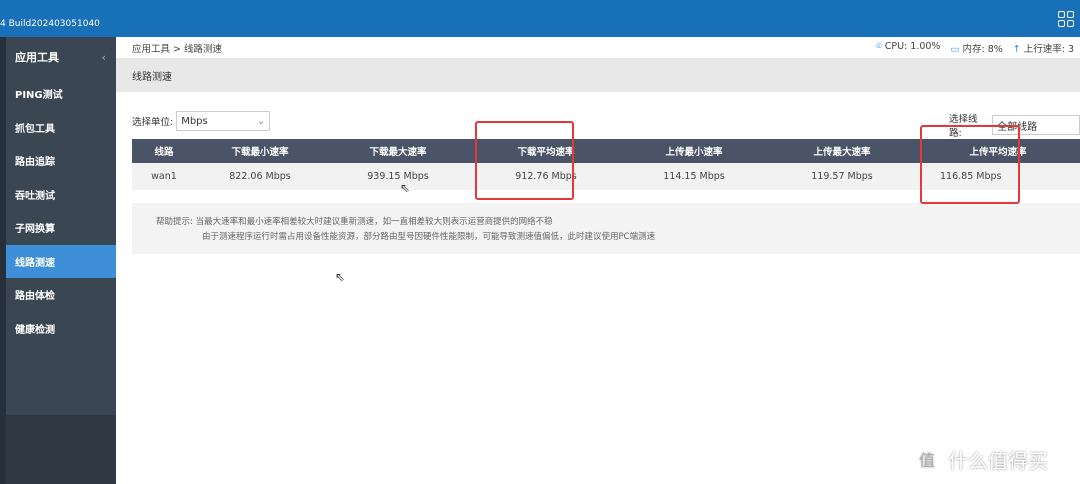  What do you see at coordinates (61, 228) in the screenshot?
I see `sidebar-item-subnet: 子网换算` at bounding box center [61, 228].